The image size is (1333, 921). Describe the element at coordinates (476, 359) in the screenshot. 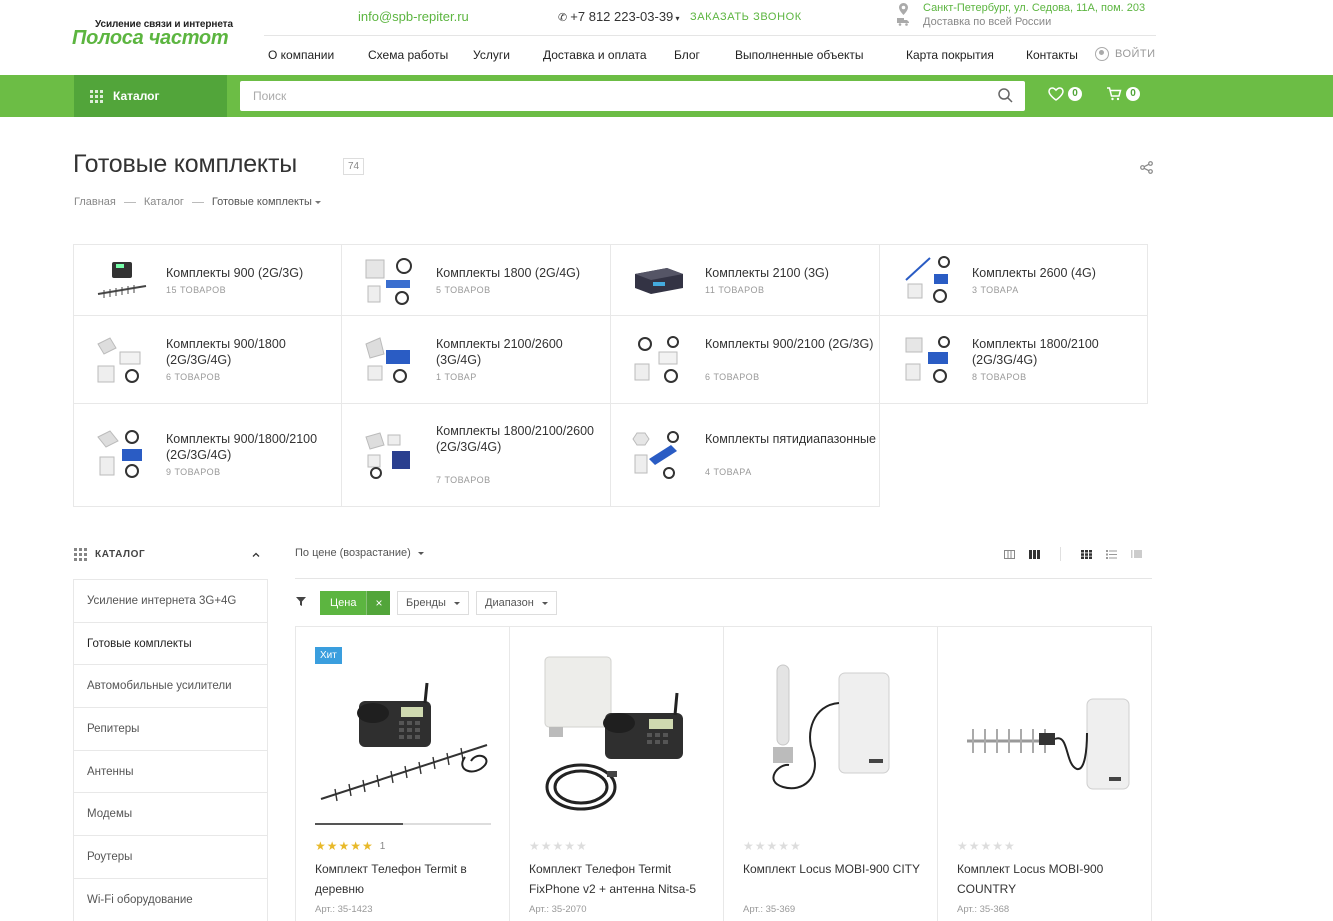

I see `subcategory-card: Комплекты 2100/2600 (3G/4G) 1 ТОВАР` at that location.